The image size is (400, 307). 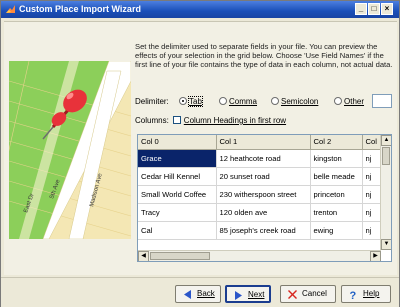 What do you see at coordinates (152, 101) in the screenshot?
I see `delimiter-label: Delimiter:` at bounding box center [152, 101].